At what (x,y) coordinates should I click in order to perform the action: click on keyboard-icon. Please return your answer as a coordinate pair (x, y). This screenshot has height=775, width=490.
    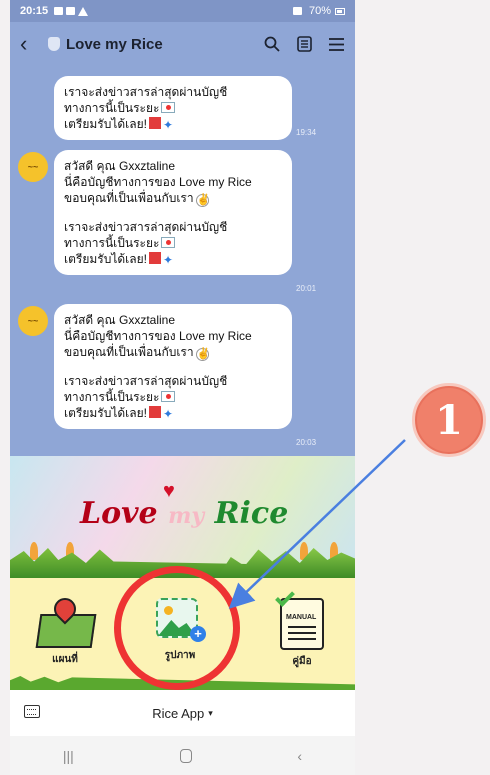
    Looking at the image, I should click on (32, 711).